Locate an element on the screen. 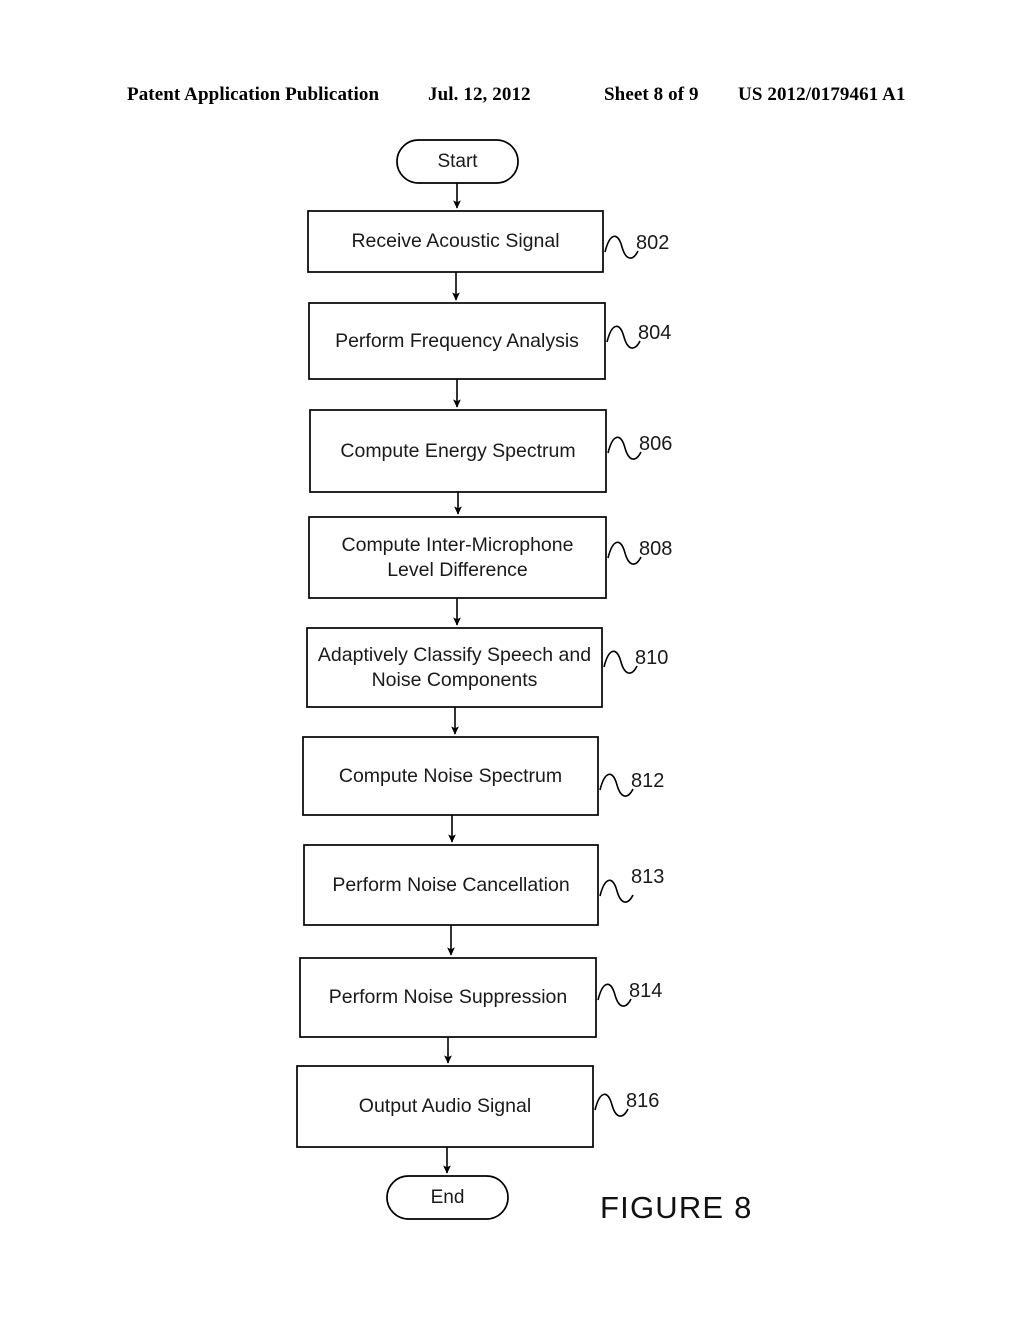 This screenshot has height=1320, width=1024. start-terminal-shape is located at coordinates (457, 161).